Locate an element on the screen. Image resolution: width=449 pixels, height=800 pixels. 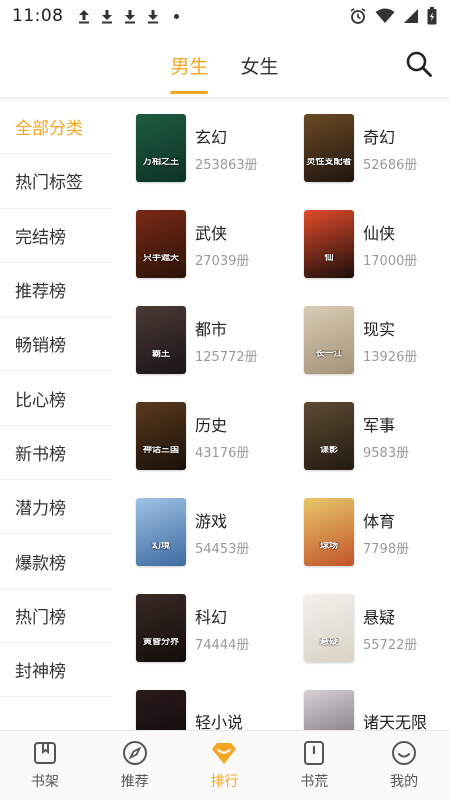
category-item: 黄昏分界 科幻 74444册 is located at coordinates (196, 628).